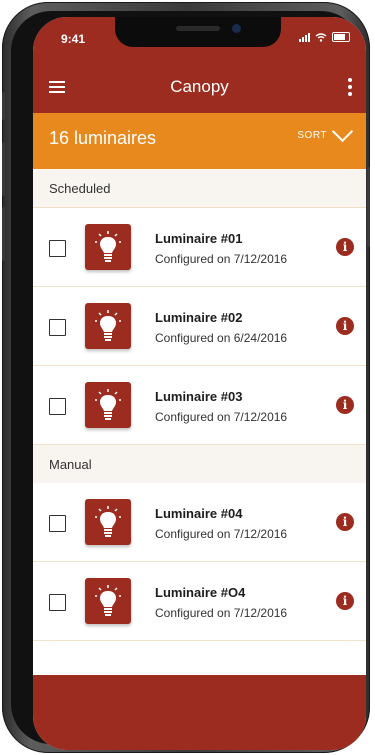  What do you see at coordinates (321, 37) in the screenshot?
I see `wifi-icon` at bounding box center [321, 37].